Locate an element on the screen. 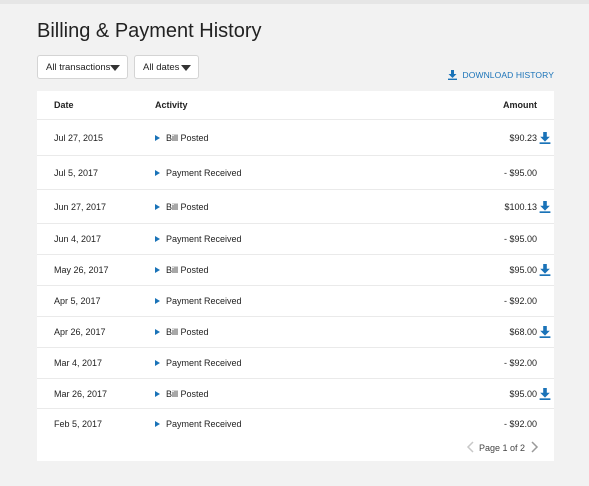 This screenshot has width=589, height=486. table-row: May 26, 2017 Bill Posted $95.00 is located at coordinates (295, 270).